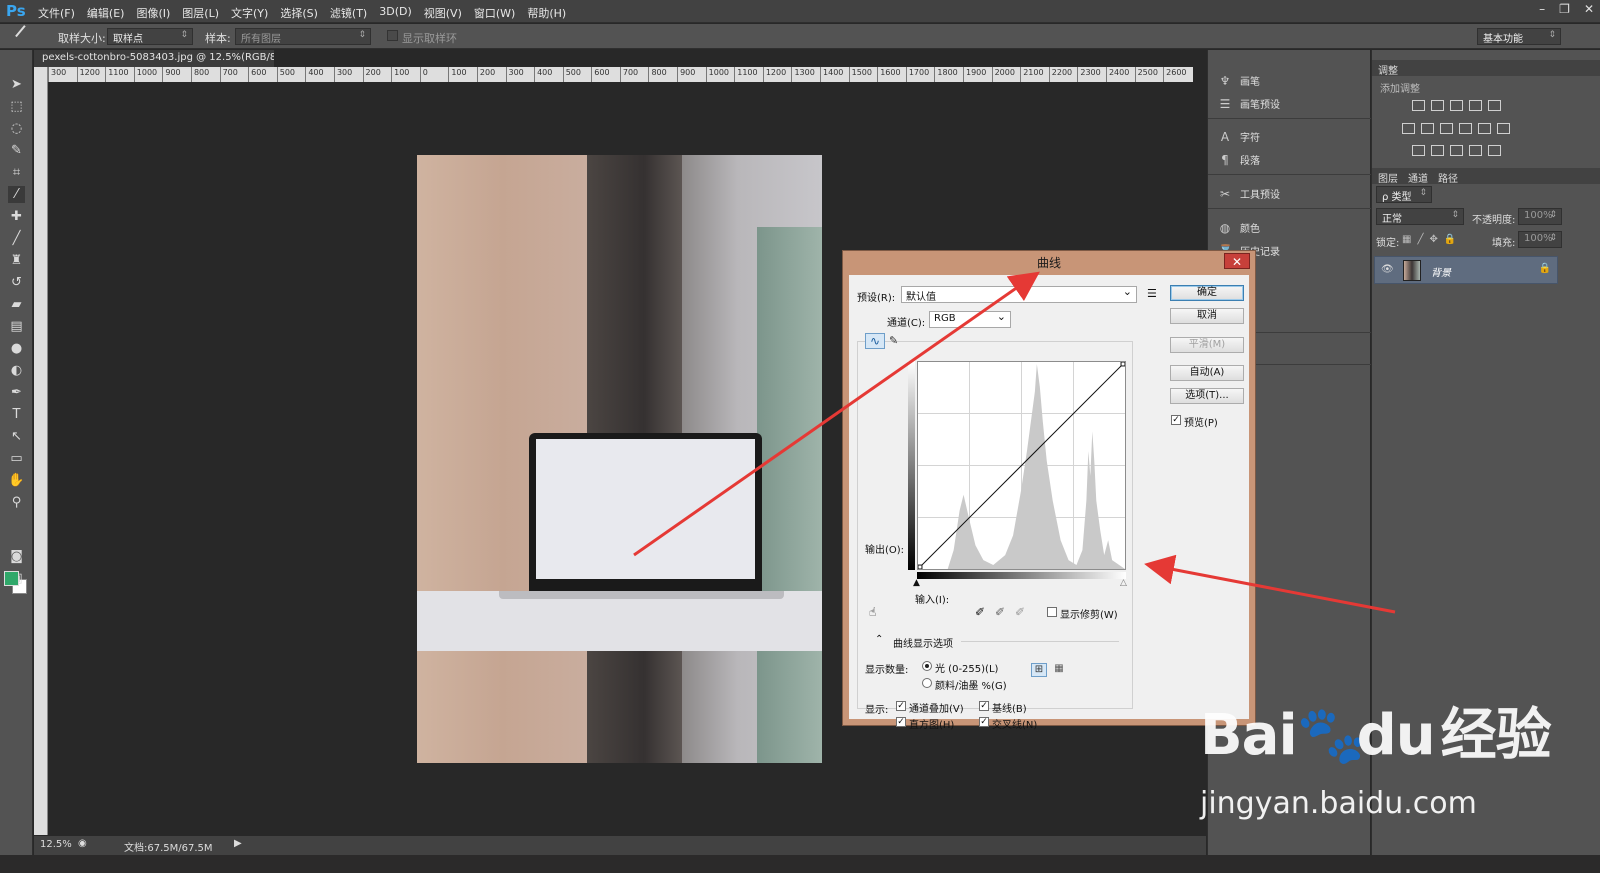  Describe the element at coordinates (1249, 735) in the screenshot. I see `watermark-brand-a: Bai` at that location.